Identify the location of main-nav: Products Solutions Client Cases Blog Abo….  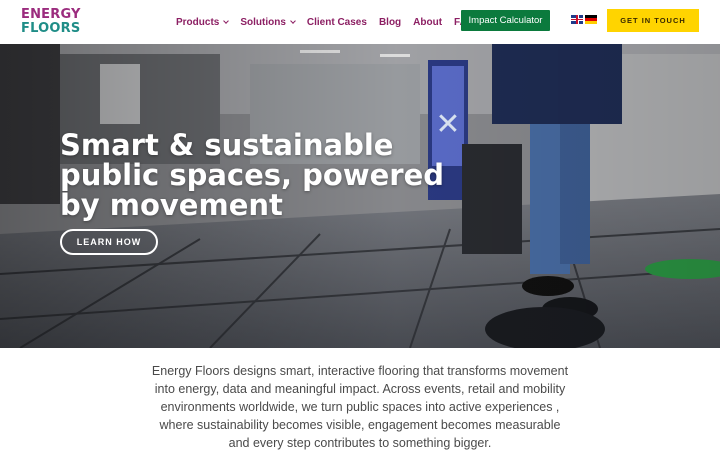
(331, 22).